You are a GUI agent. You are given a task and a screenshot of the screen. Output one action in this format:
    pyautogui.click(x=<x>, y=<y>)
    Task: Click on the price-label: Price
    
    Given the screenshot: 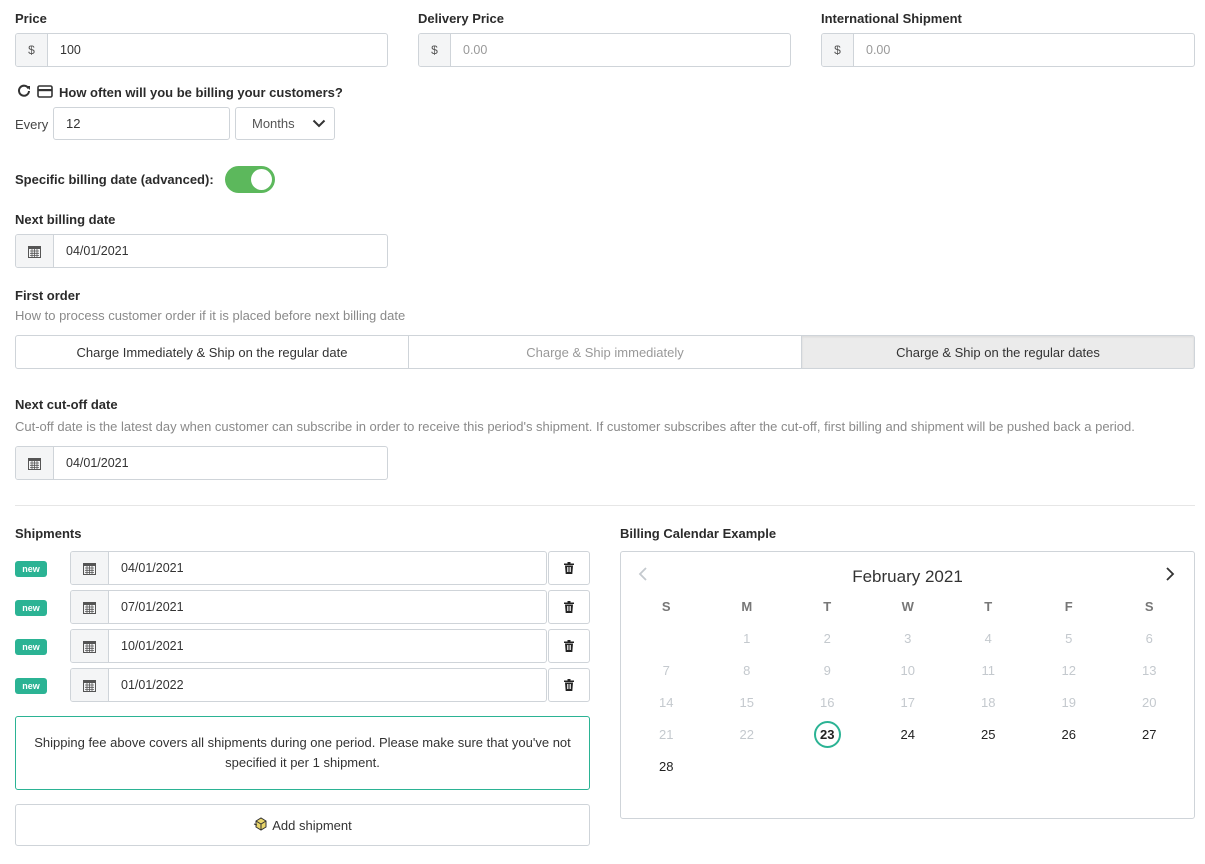 What is the action you would take?
    pyautogui.click(x=31, y=18)
    